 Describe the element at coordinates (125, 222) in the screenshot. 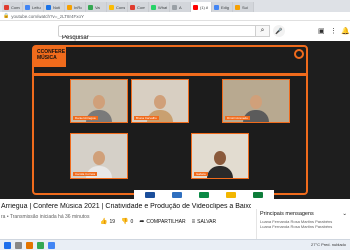

I see `thumbs-down-icon: 👎` at that location.